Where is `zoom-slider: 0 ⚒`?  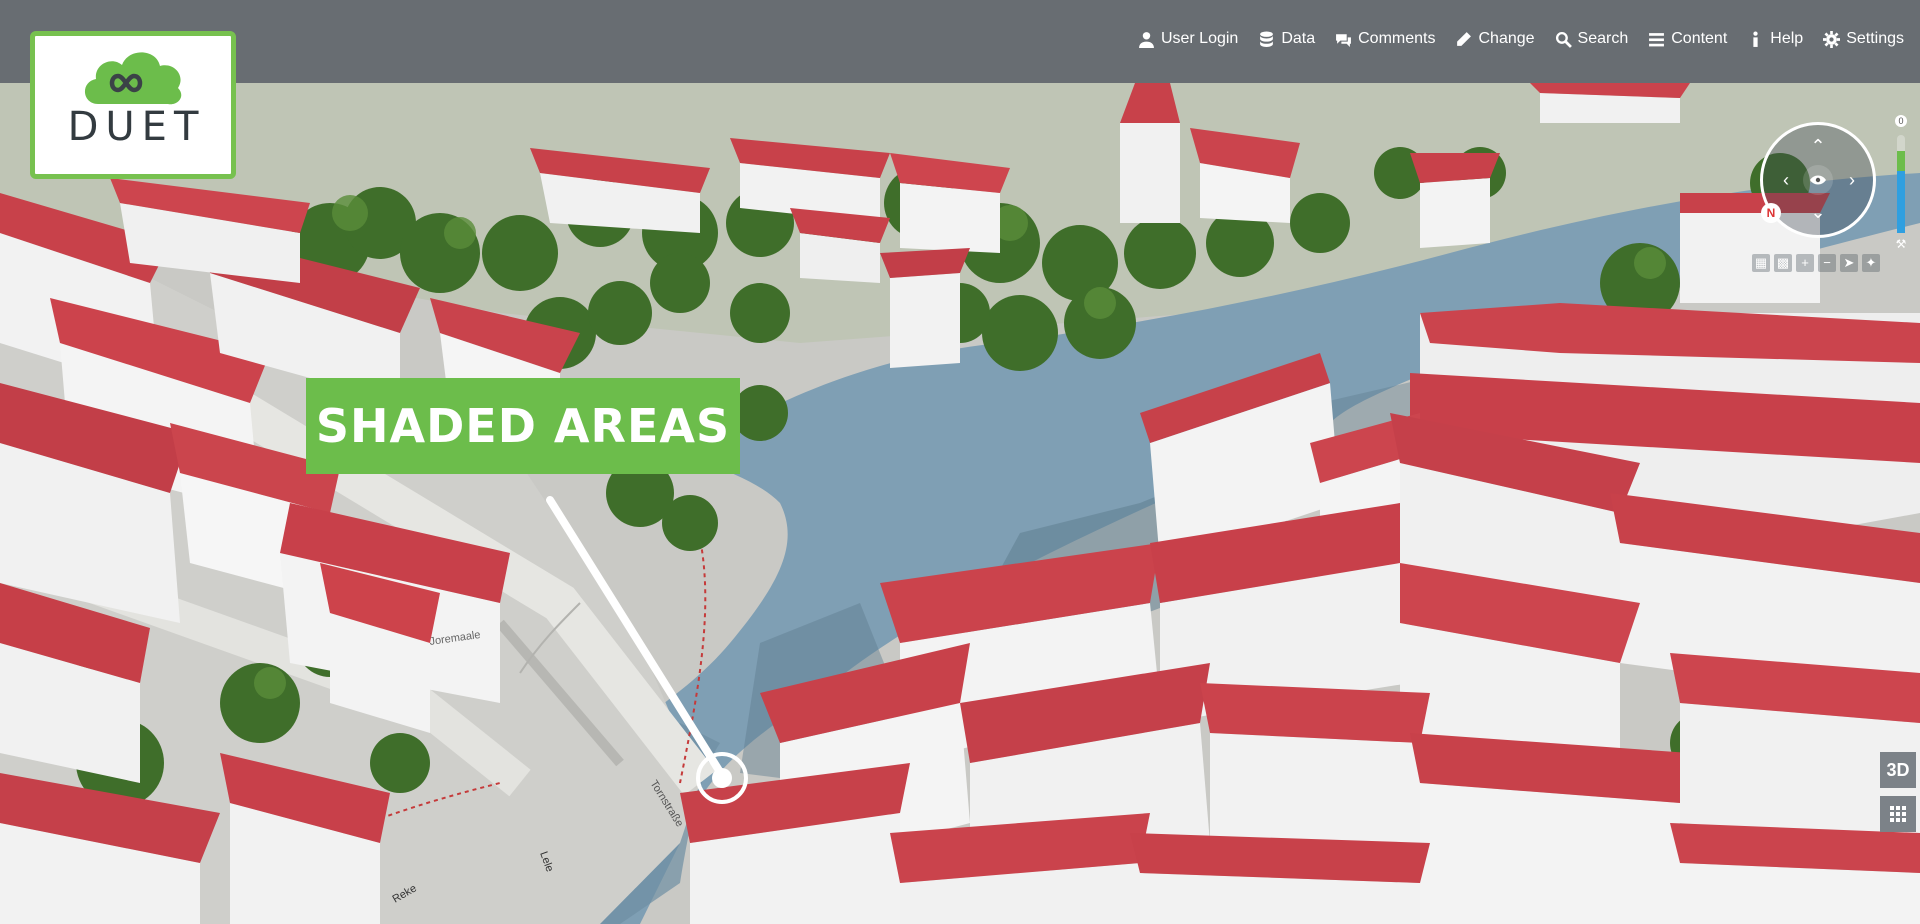 zoom-slider: 0 ⚒ is located at coordinates (1901, 185).